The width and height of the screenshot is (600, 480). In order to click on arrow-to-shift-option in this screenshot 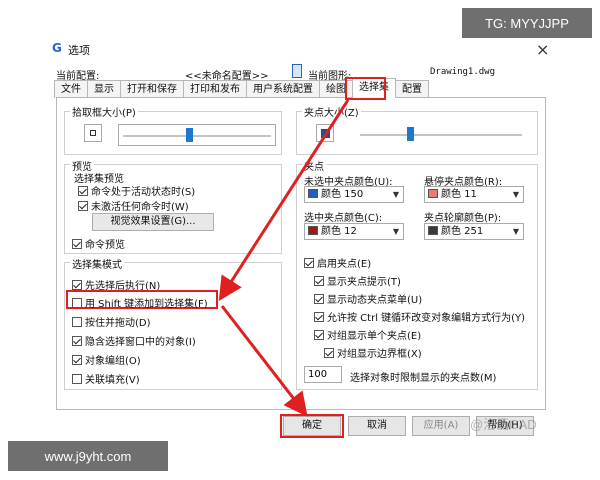, I will do `click(284, 200)`.